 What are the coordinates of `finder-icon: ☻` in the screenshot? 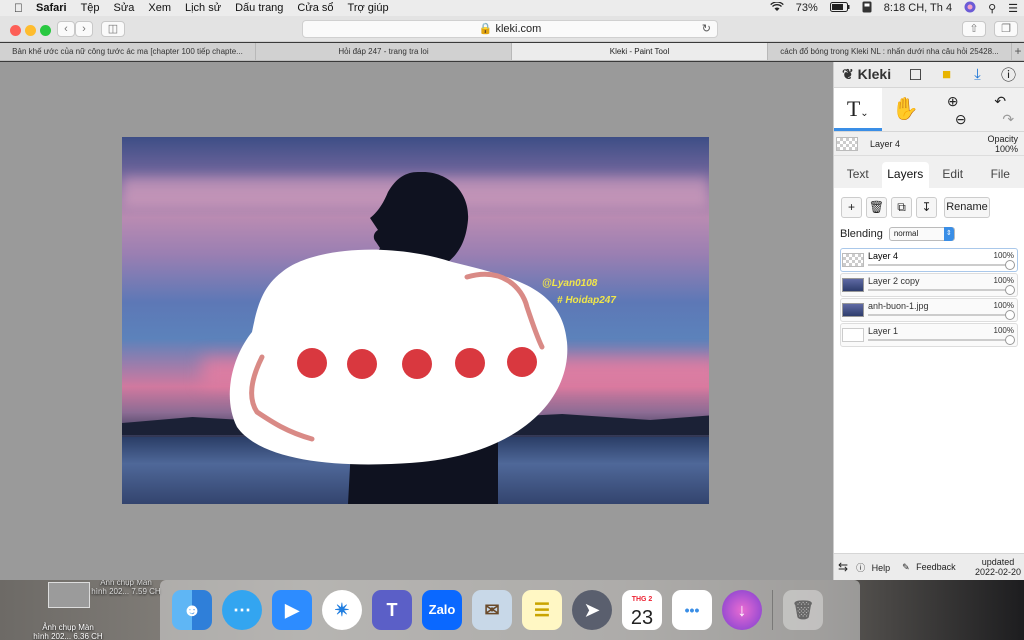 It's located at (192, 610).